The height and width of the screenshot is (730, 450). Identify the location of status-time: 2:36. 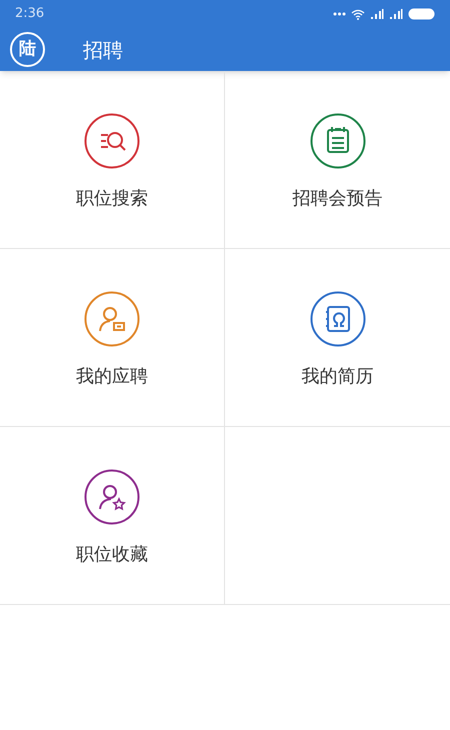
(29, 14).